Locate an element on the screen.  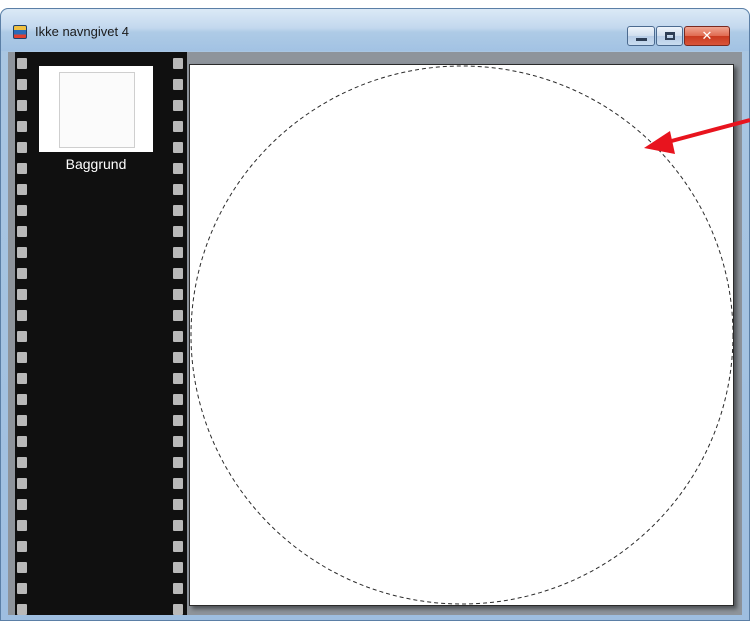
annotation-arrow-head-icon is located at coordinates (659, 142).